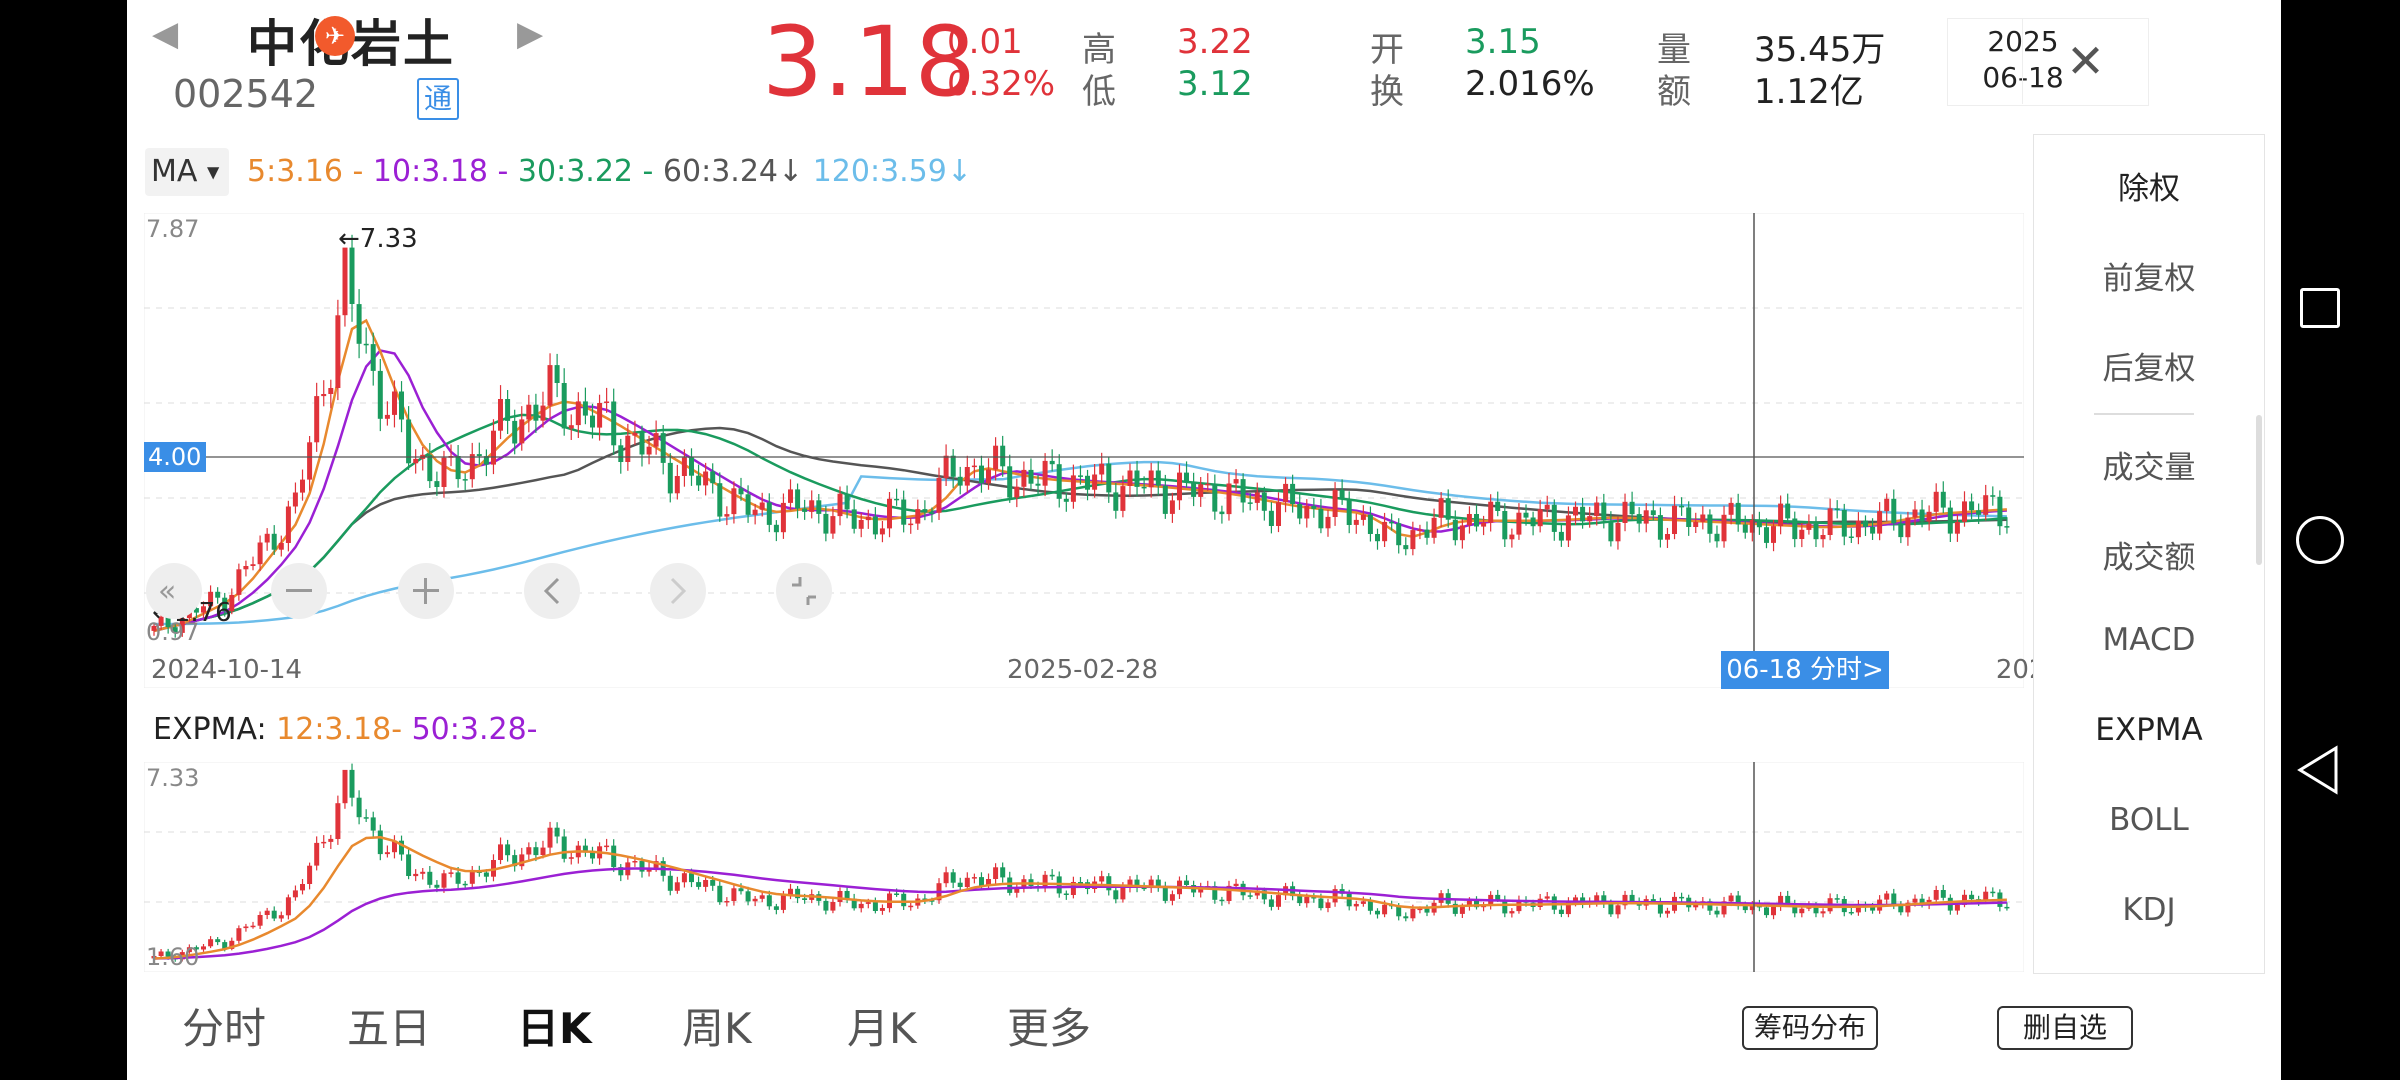 Image resolution: width=2400 pixels, height=1080 pixels. What do you see at coordinates (678, 591) in the screenshot?
I see `step-right-icon` at bounding box center [678, 591].